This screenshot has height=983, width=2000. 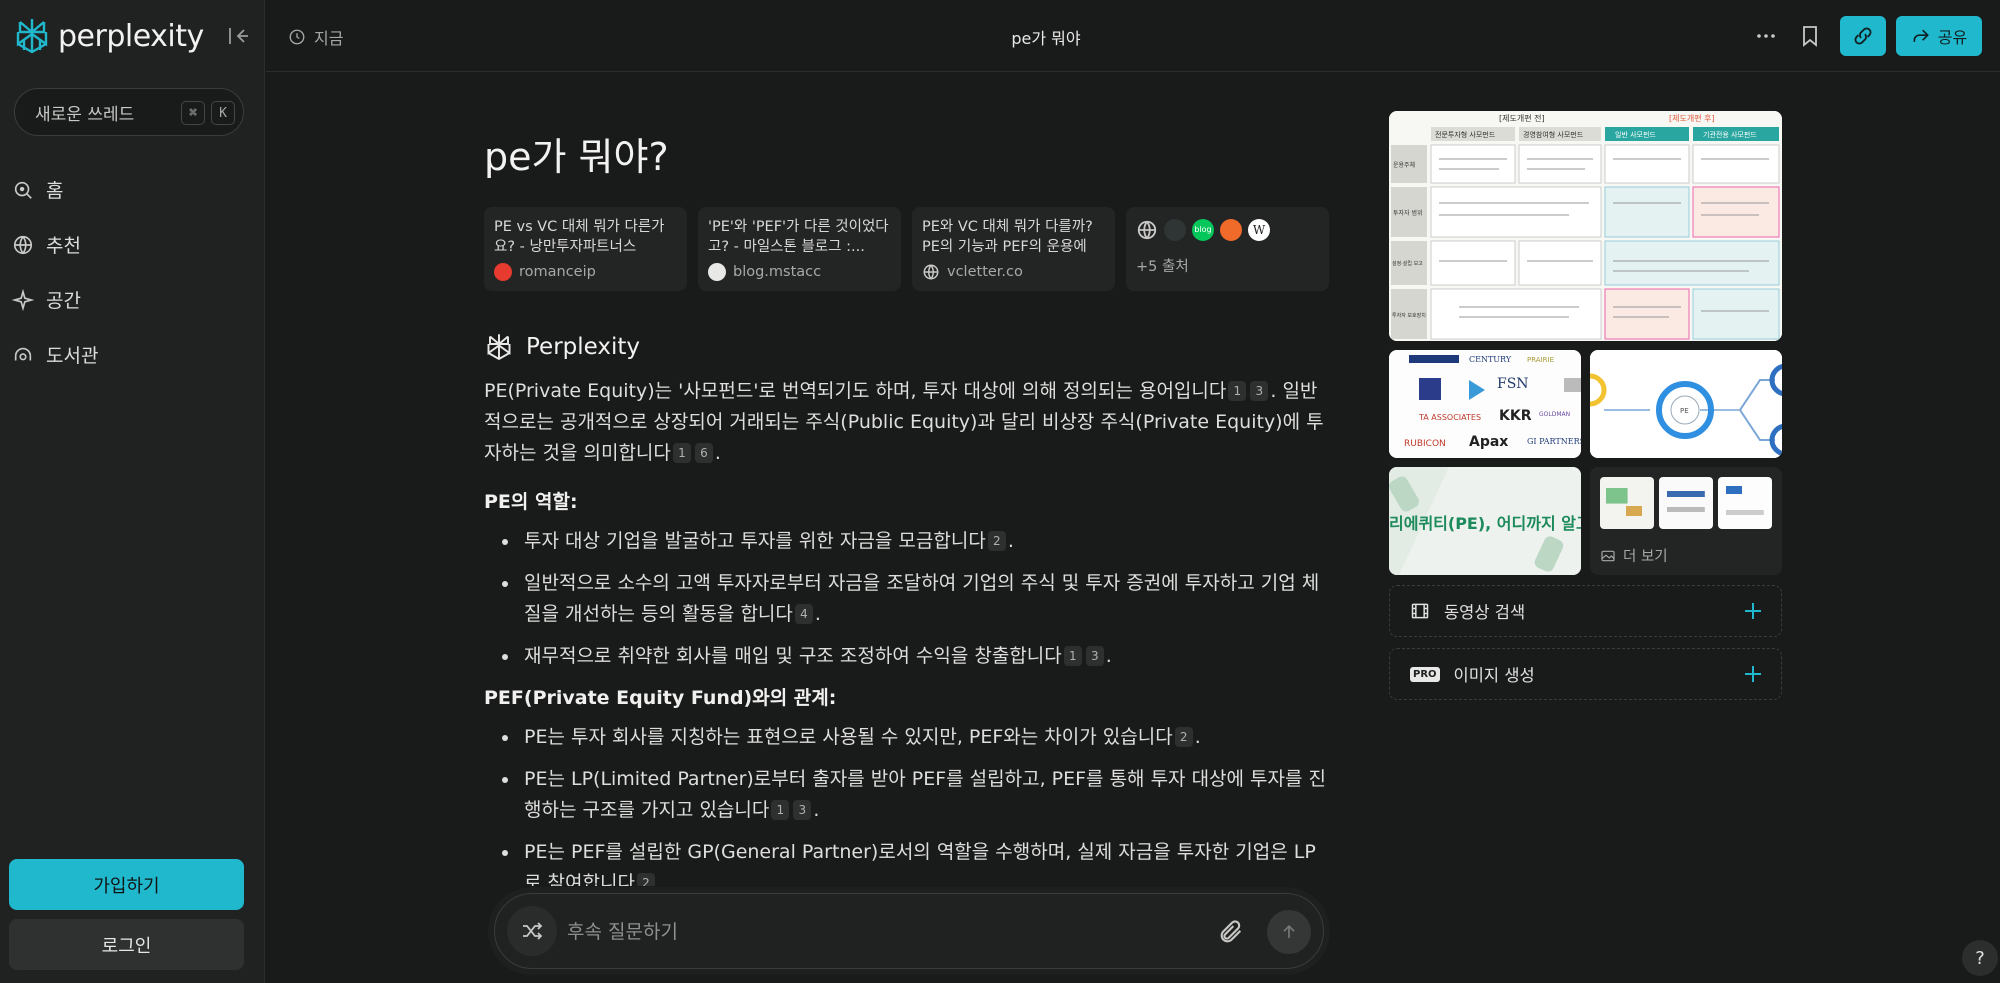 I want to click on followup-input, so click(x=867, y=932).